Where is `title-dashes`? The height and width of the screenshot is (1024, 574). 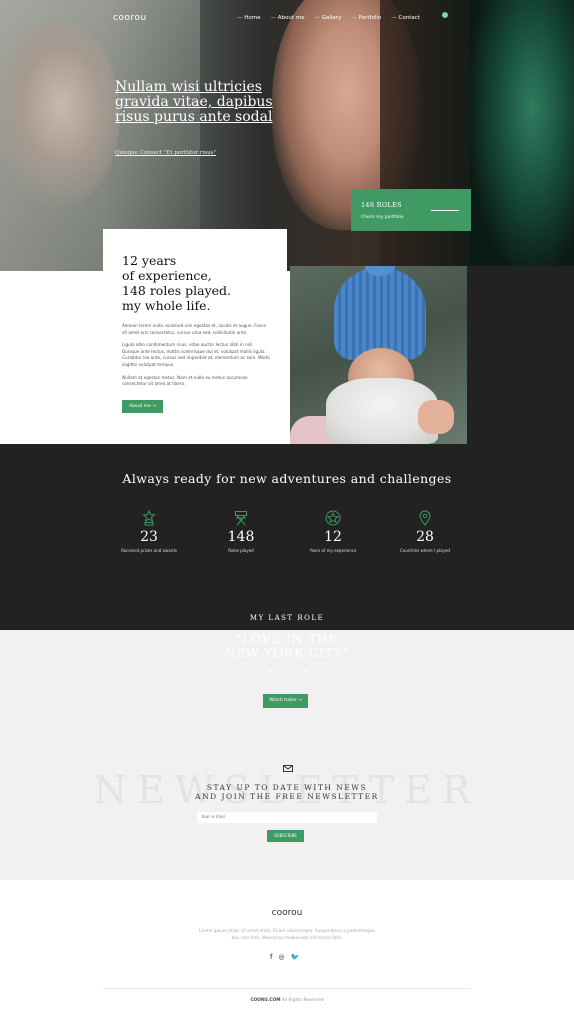
title-dashes is located at coordinates (288, 672).